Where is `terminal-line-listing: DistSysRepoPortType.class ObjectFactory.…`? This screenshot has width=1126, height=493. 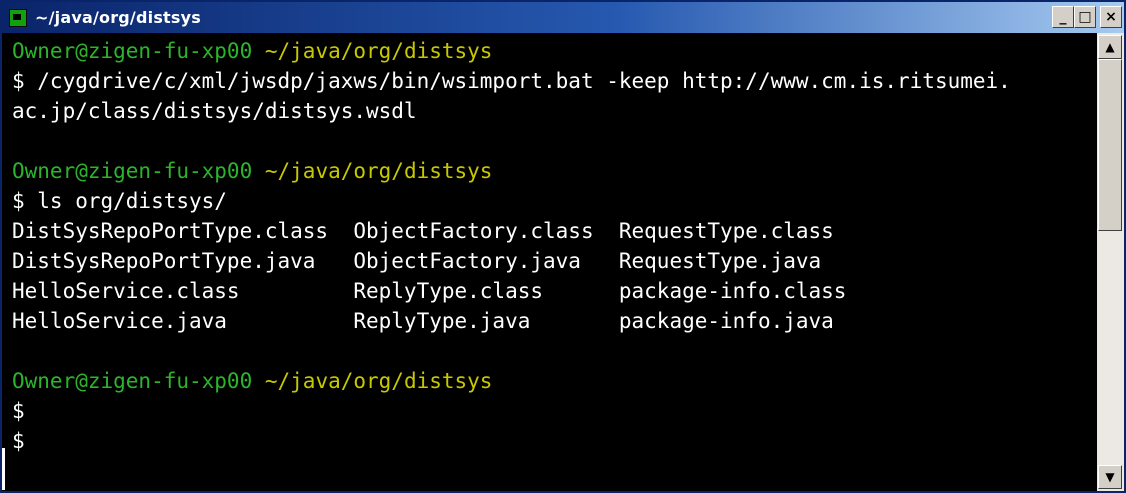 terminal-line-listing: DistSysRepoPortType.class ObjectFactory.… is located at coordinates (423, 231).